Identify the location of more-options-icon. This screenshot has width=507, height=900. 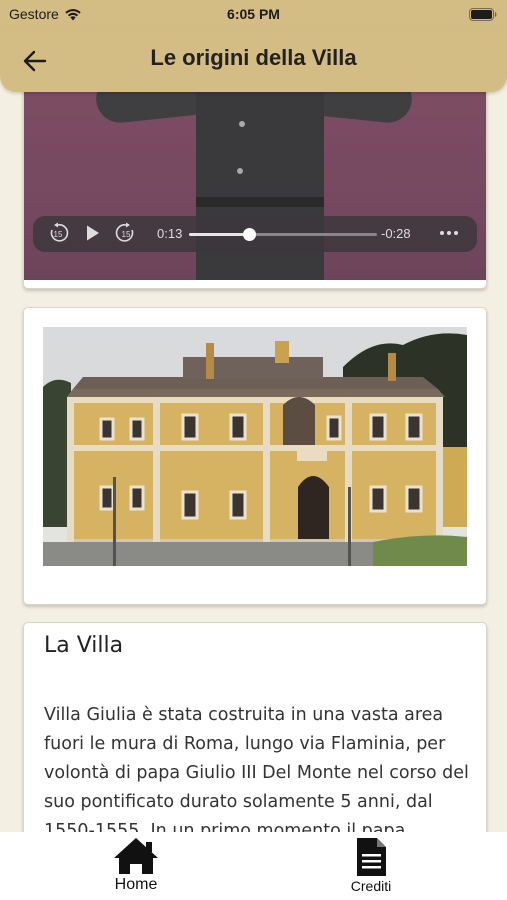
(449, 233).